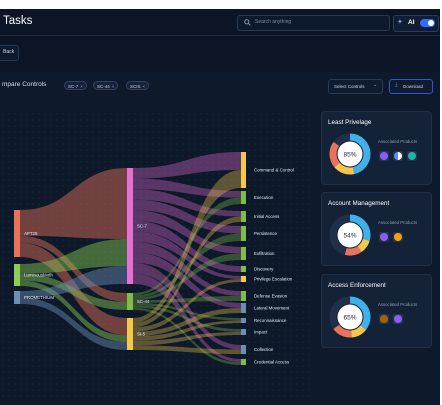 Image resolution: width=442 pixels, height=405 pixels. Describe the element at coordinates (272, 308) in the screenshot. I see `sankey-tactic-label: Lateral Movement` at that location.